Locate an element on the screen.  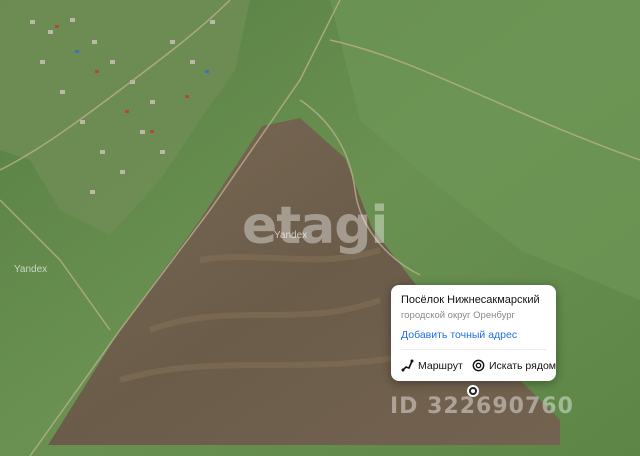
location-marker-icon is located at coordinates (473, 391).